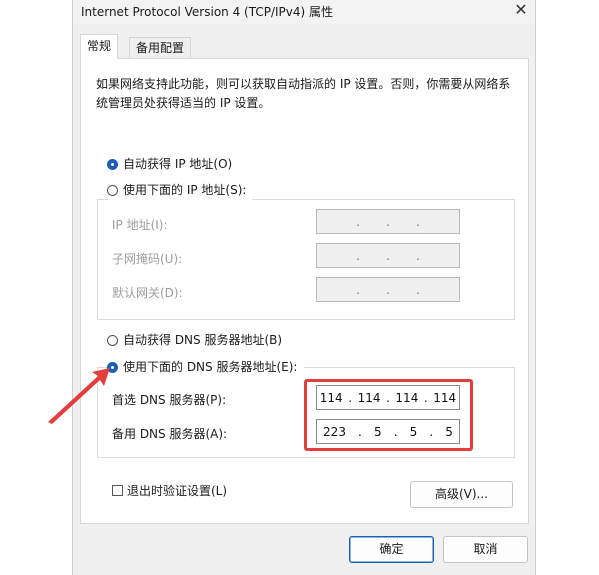 The height and width of the screenshot is (575, 599). Describe the element at coordinates (147, 259) in the screenshot. I see `subnet-mask-label: 子网掩码(U):` at that location.